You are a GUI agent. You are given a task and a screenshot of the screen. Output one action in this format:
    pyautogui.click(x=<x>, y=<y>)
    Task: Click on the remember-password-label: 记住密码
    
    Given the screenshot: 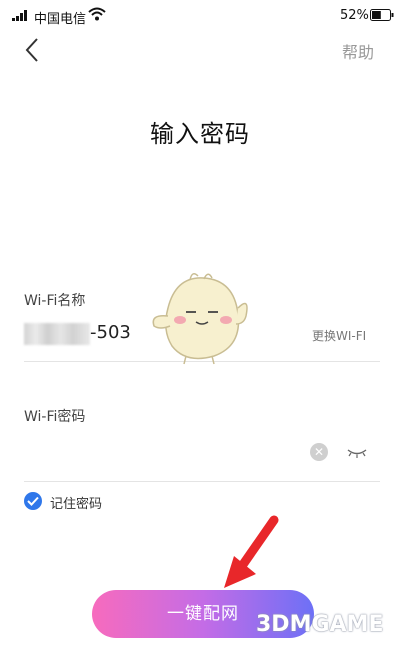 What is the action you would take?
    pyautogui.click(x=76, y=504)
    